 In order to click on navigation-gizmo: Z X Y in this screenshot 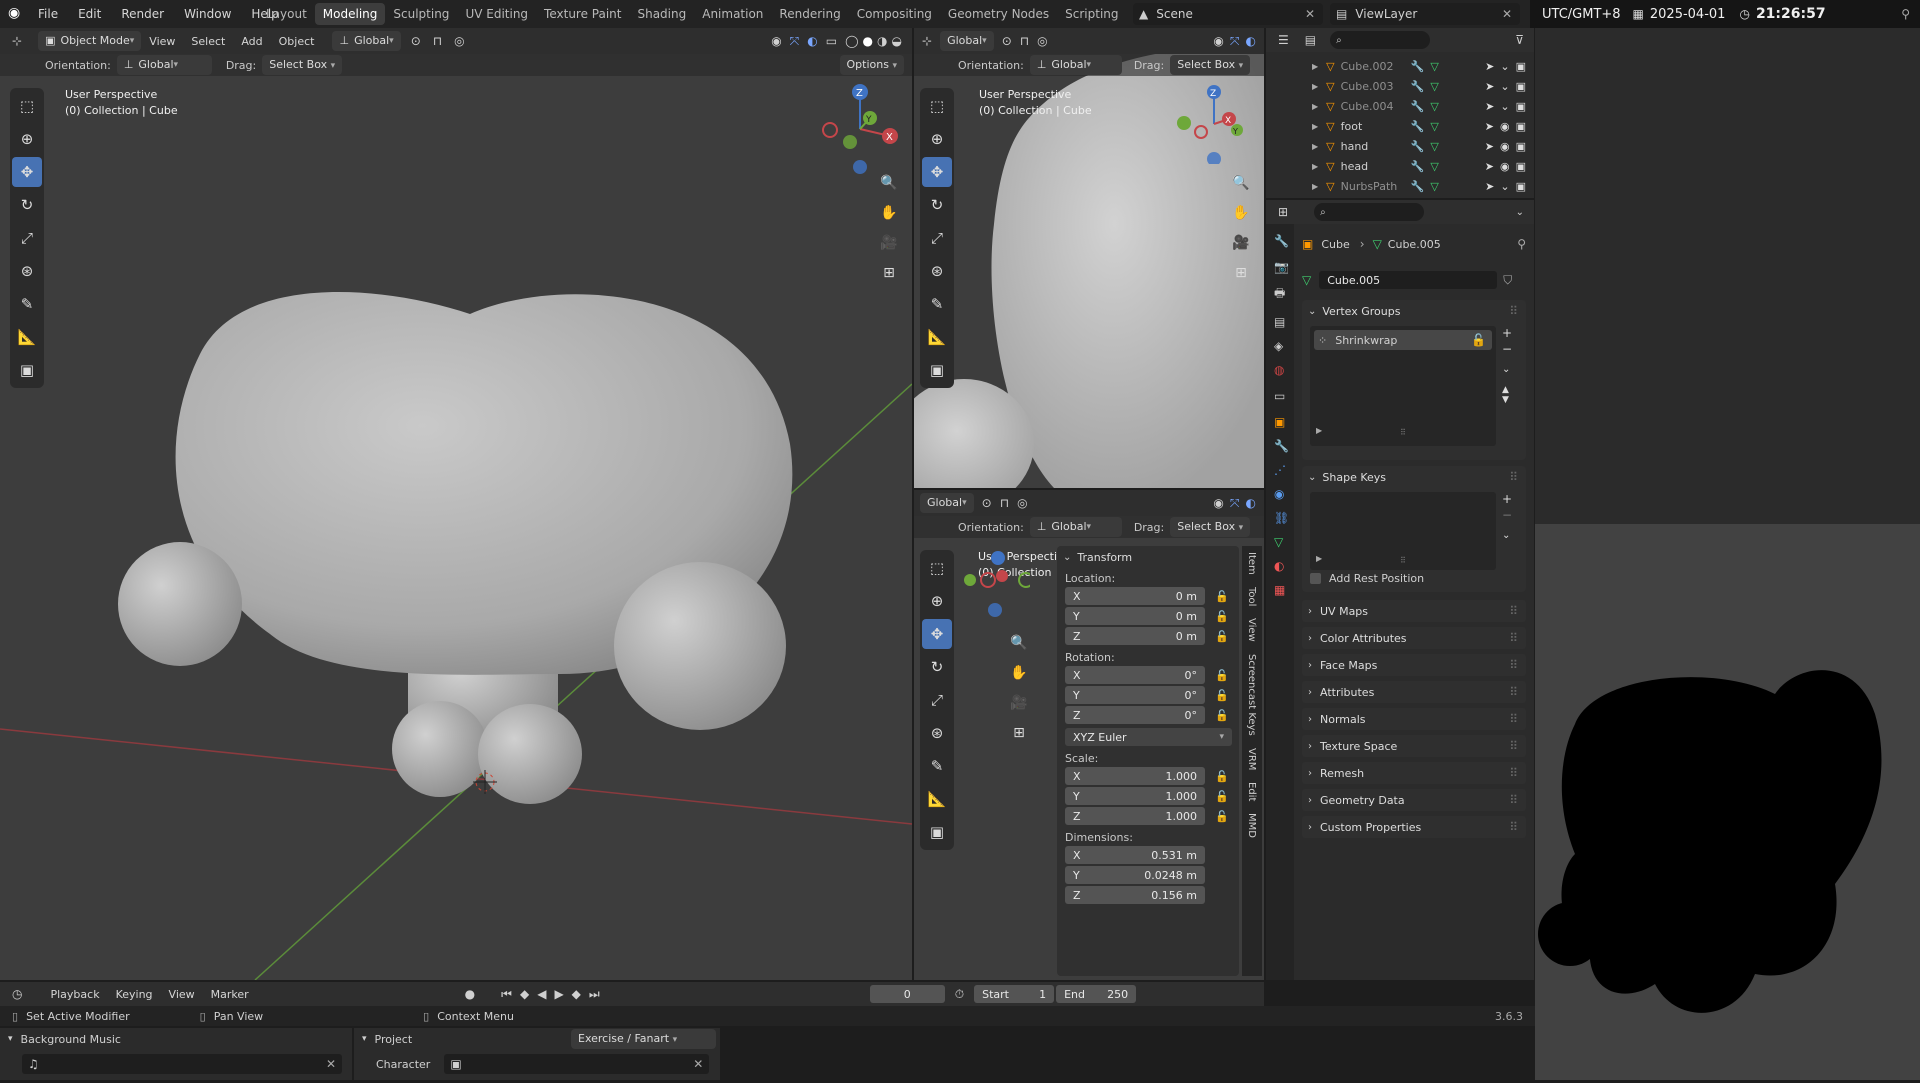, I will do `click(860, 129)`.